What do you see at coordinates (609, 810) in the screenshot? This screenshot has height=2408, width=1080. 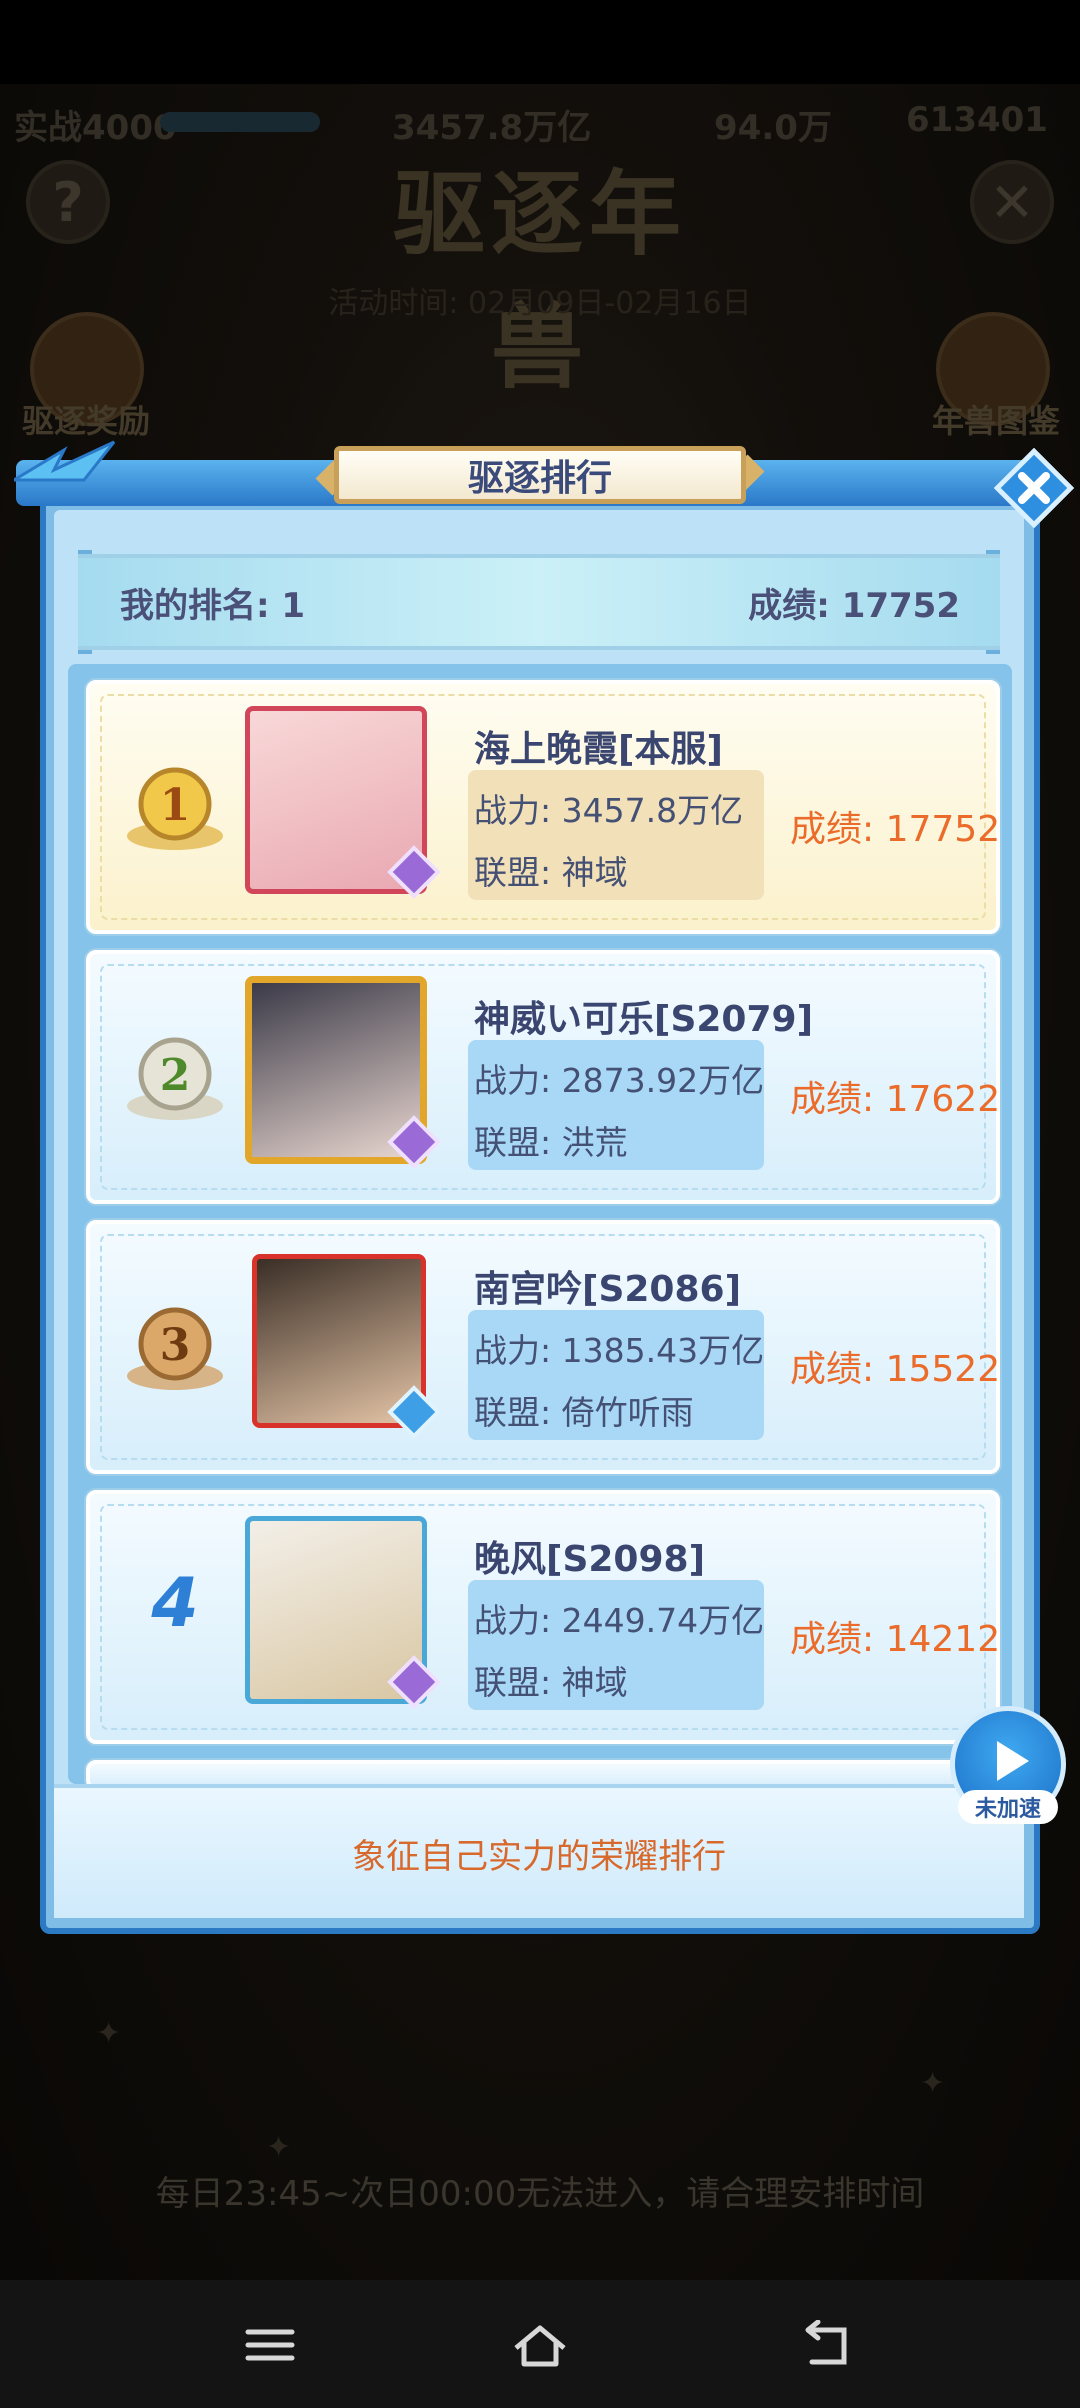 I see `player-power: 战力: 3457.8万亿` at bounding box center [609, 810].